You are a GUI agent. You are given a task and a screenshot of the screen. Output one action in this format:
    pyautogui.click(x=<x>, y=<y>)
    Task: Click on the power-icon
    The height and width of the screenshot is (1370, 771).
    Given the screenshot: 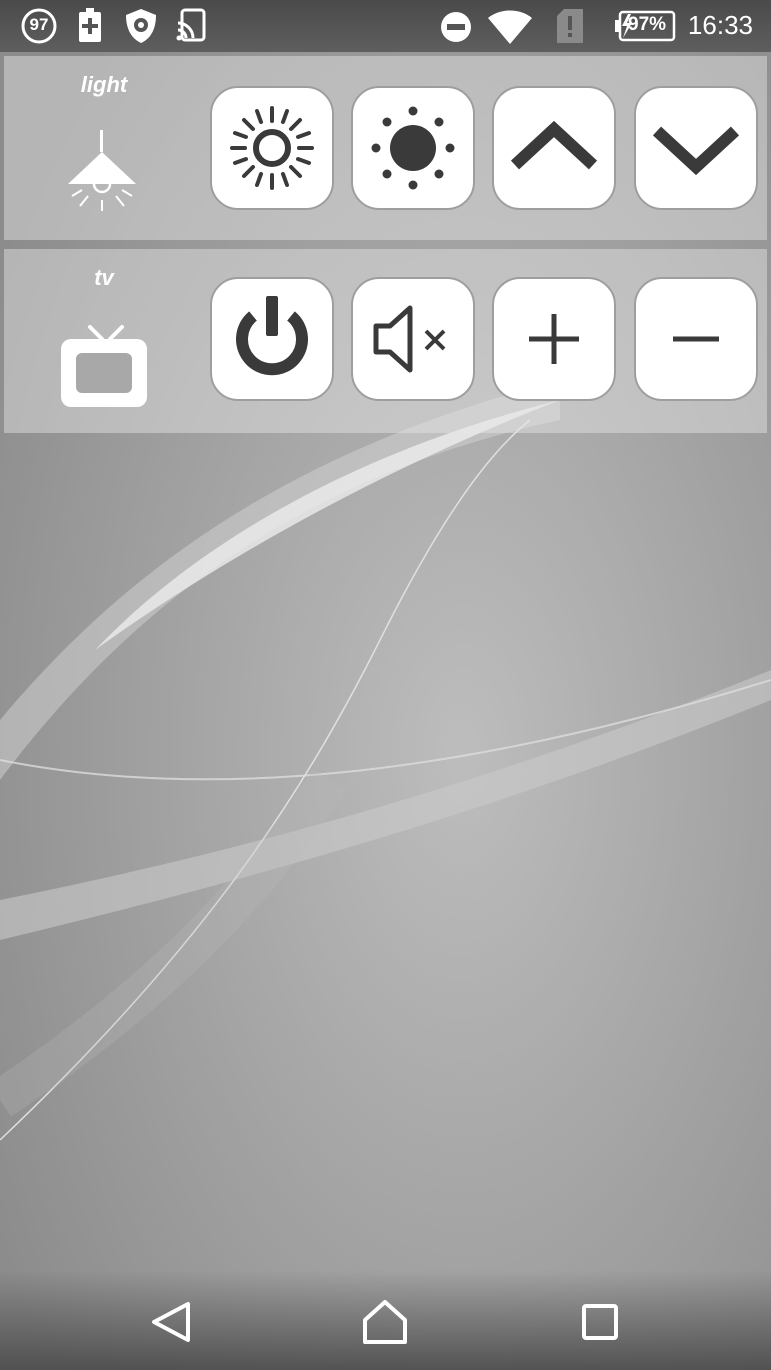 What is the action you would take?
    pyautogui.click(x=272, y=336)
    